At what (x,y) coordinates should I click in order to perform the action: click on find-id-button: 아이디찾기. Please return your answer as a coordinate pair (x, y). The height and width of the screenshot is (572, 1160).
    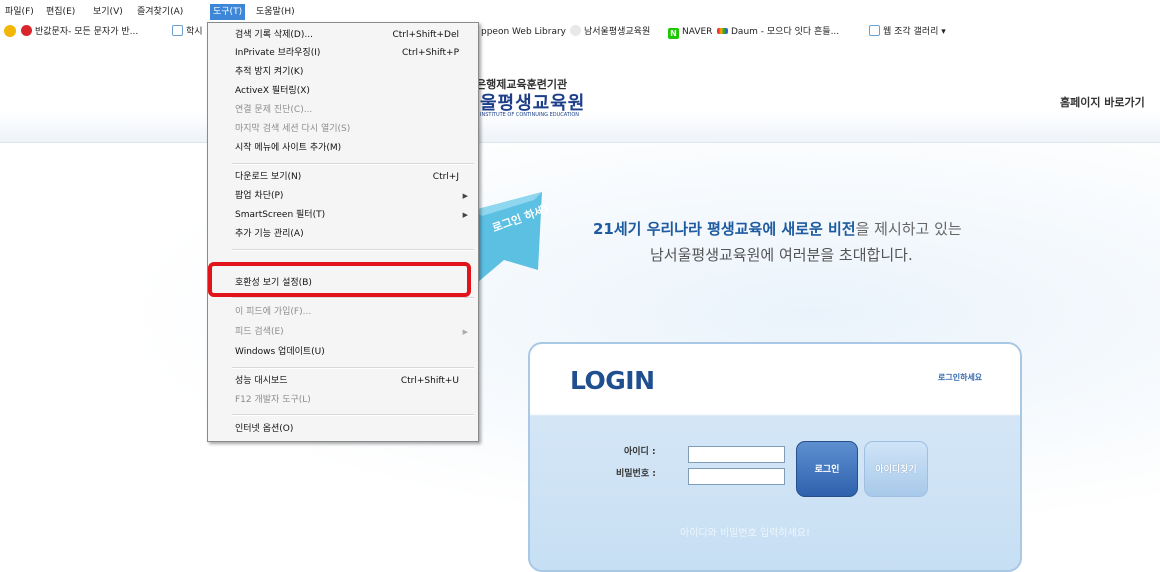
    Looking at the image, I should click on (896, 469).